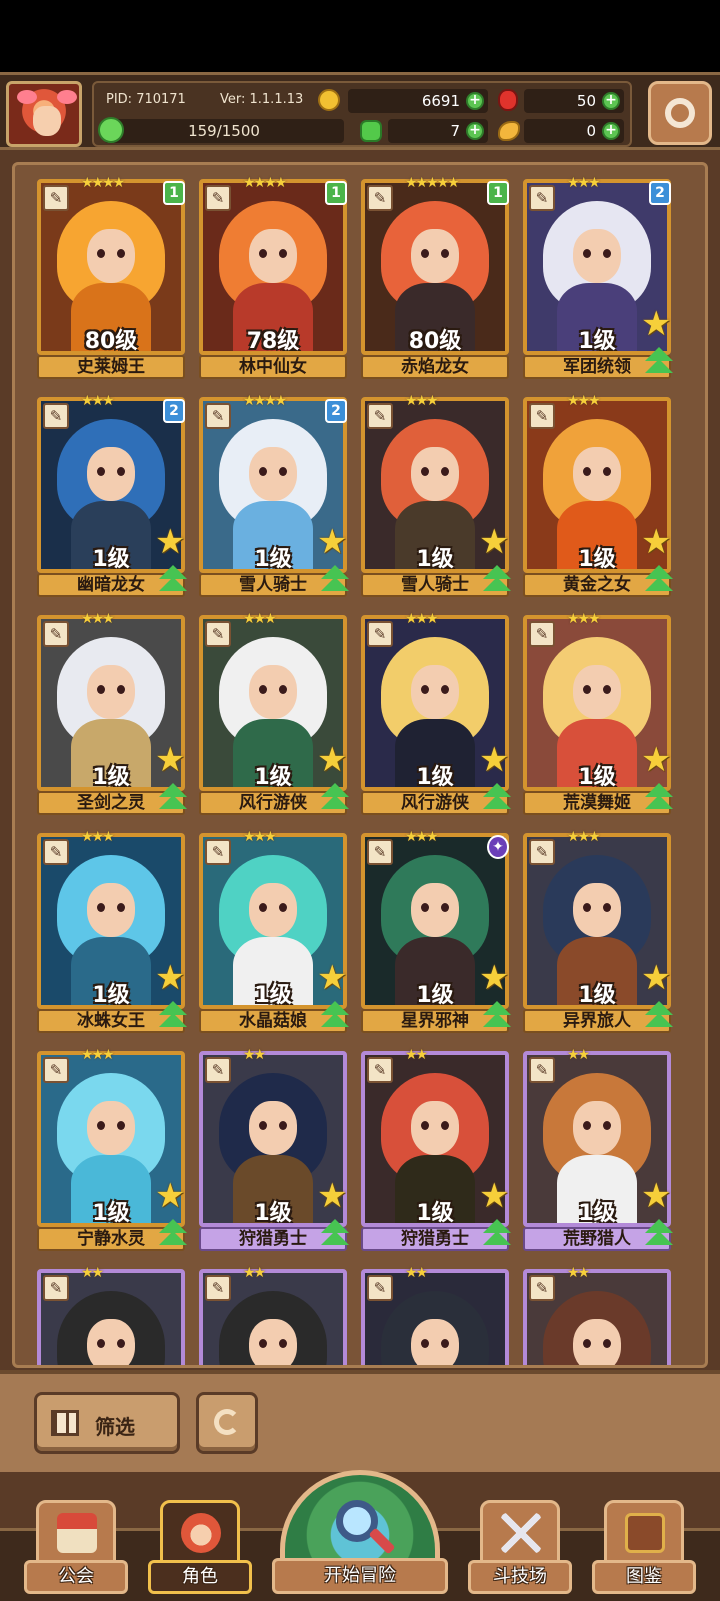 This screenshot has height=1601, width=720. Describe the element at coordinates (112, 713) in the screenshot. I see `hero-card: ✎ 1级 ★★★ 圣剑之灵 ★` at that location.